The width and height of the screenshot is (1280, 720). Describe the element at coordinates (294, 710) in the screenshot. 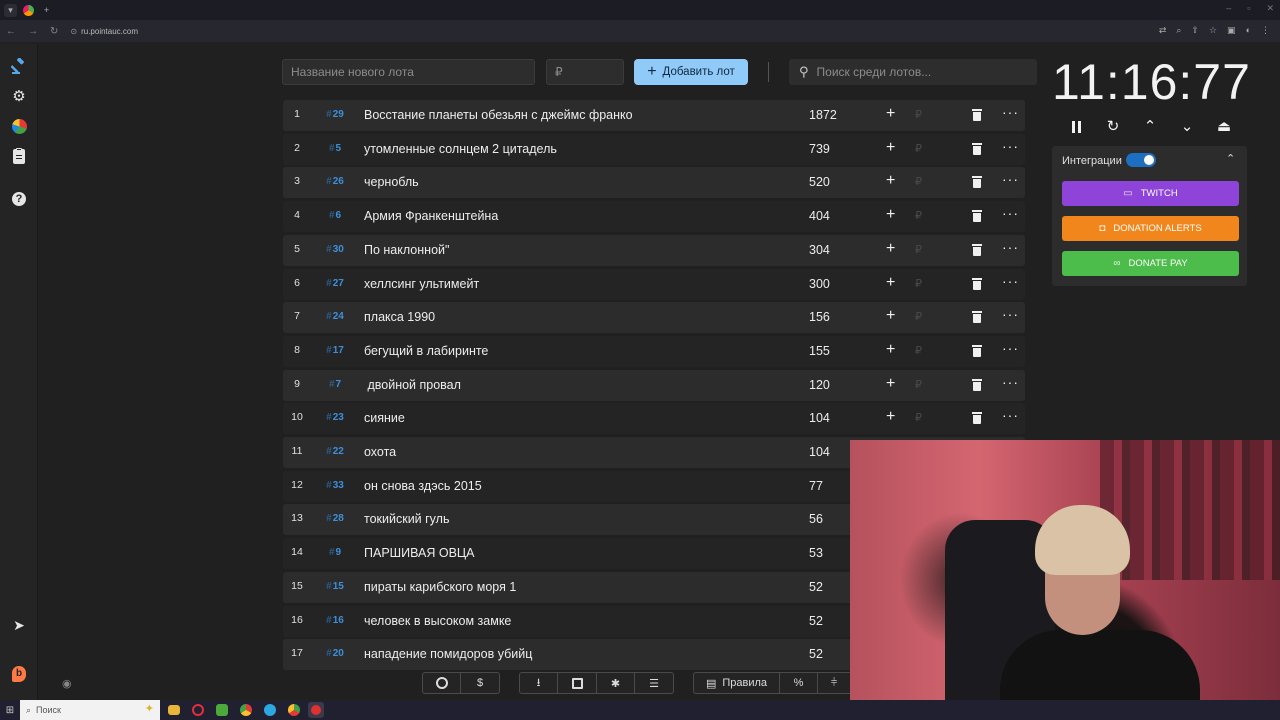

I see `chrome-alt-icon` at that location.